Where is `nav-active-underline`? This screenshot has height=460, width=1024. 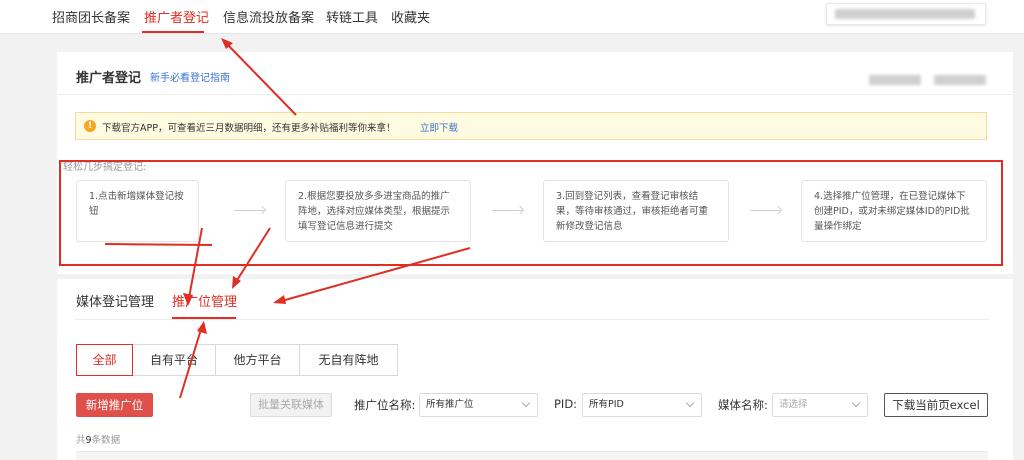
nav-active-underline is located at coordinates (173, 32).